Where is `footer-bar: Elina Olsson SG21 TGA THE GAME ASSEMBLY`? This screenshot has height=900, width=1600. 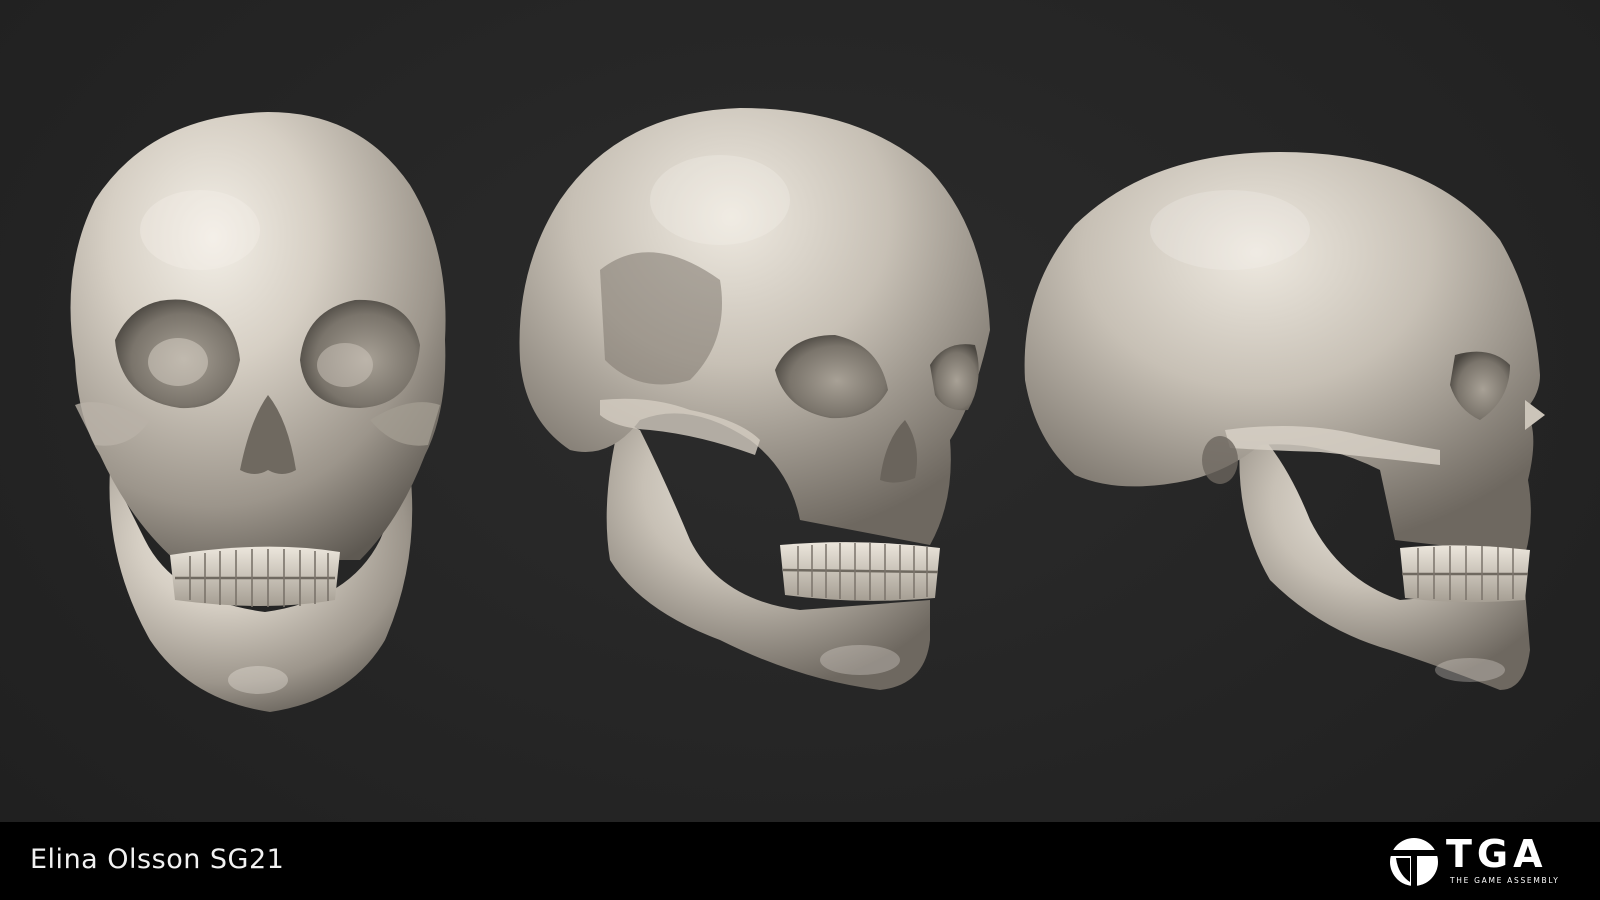 footer-bar: Elina Olsson SG21 TGA THE GAME ASSEMBLY is located at coordinates (800, 861).